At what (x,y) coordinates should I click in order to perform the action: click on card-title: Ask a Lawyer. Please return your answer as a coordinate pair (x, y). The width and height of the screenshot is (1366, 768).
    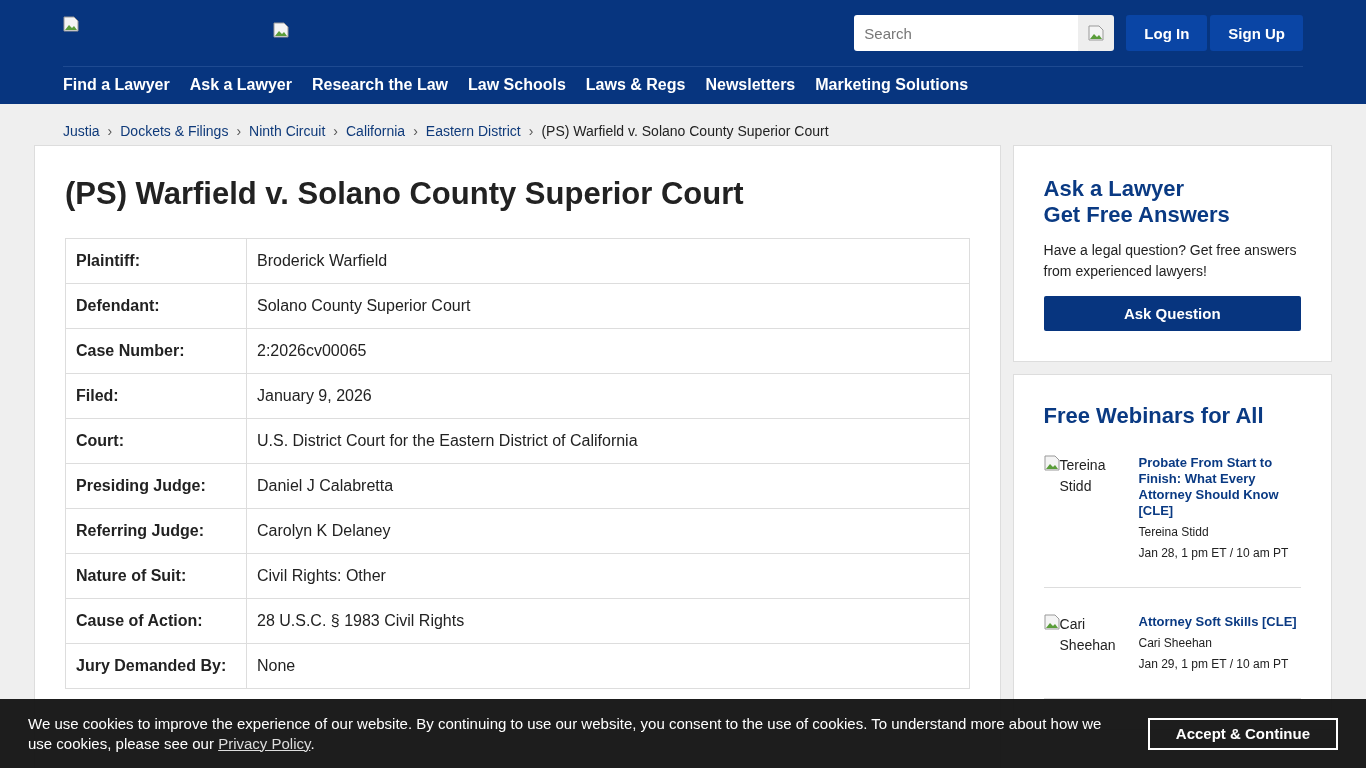
    Looking at the image, I should click on (1114, 189).